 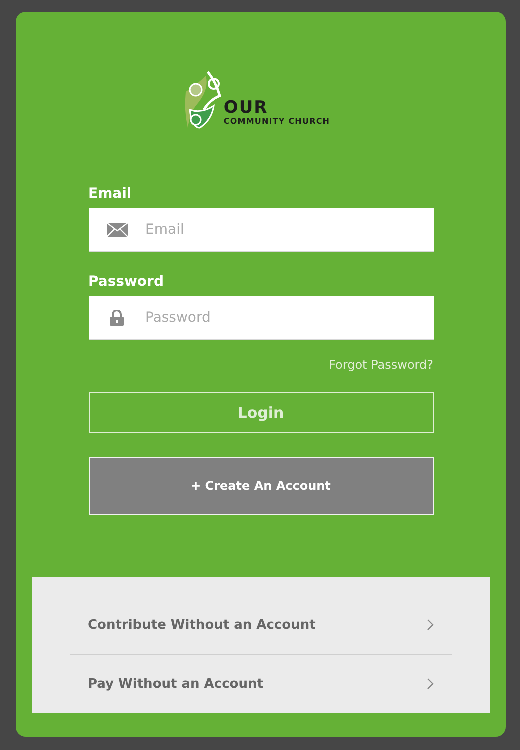 I want to click on lock-icon, so click(x=117, y=318).